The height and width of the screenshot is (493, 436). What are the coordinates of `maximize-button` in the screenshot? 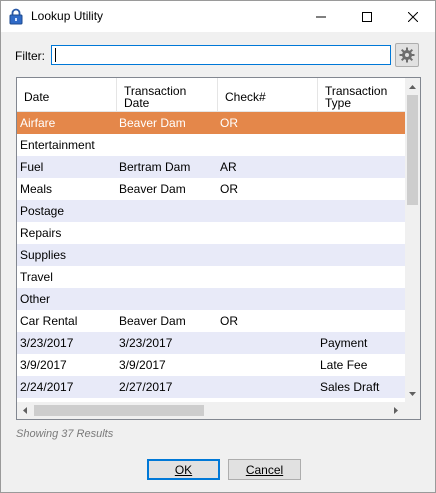 It's located at (367, 16).